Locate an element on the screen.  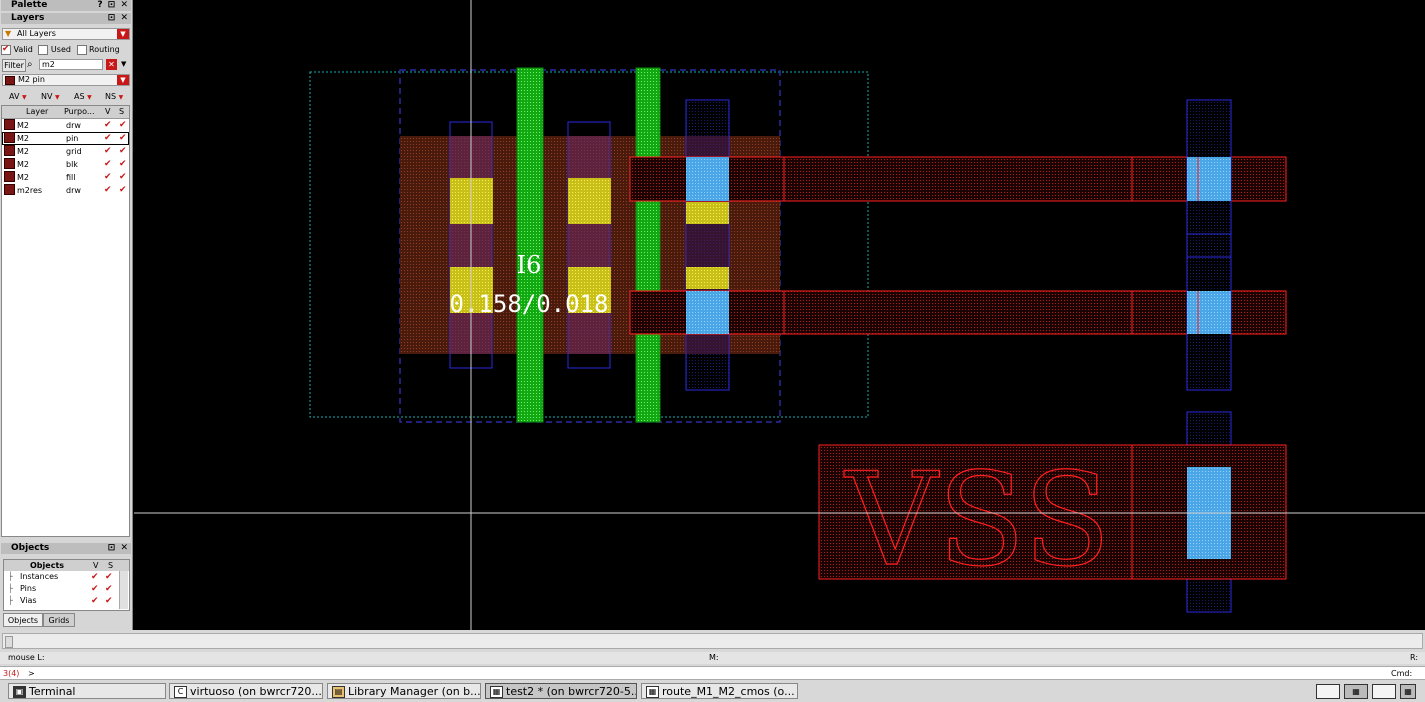
list-item: ├ Instances ✔ ✔ is located at coordinates (66, 577).